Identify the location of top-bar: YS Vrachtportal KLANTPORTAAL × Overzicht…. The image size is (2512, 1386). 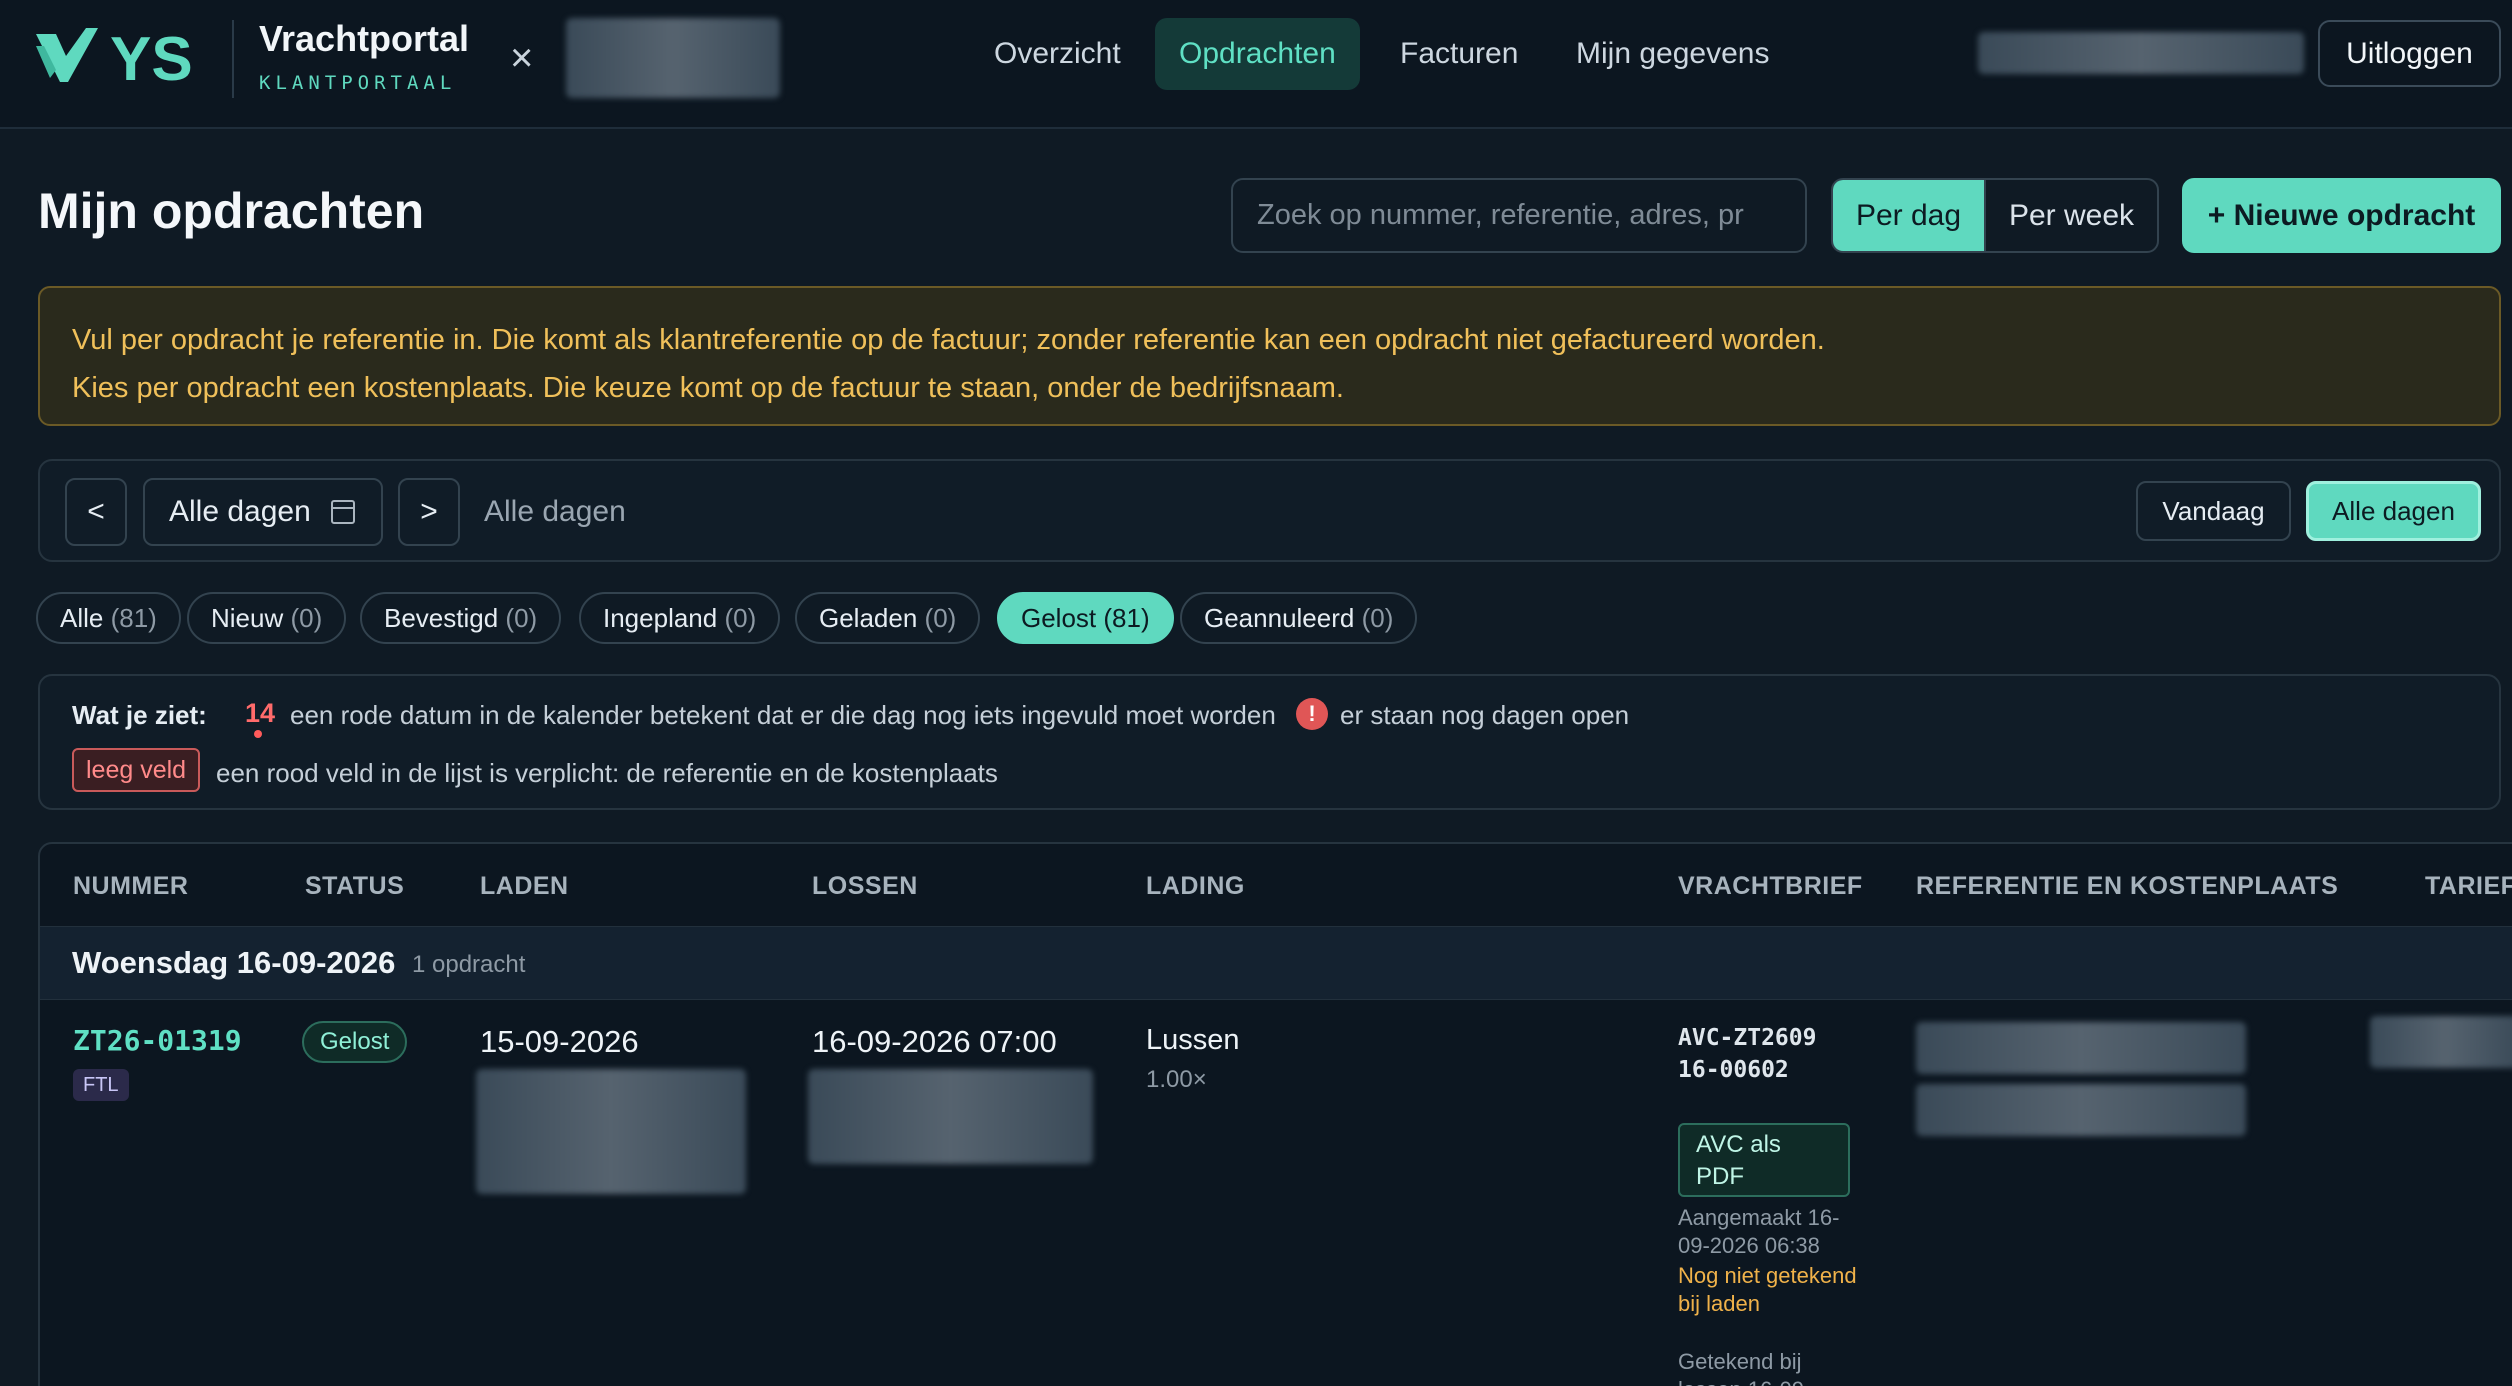
(1256, 64).